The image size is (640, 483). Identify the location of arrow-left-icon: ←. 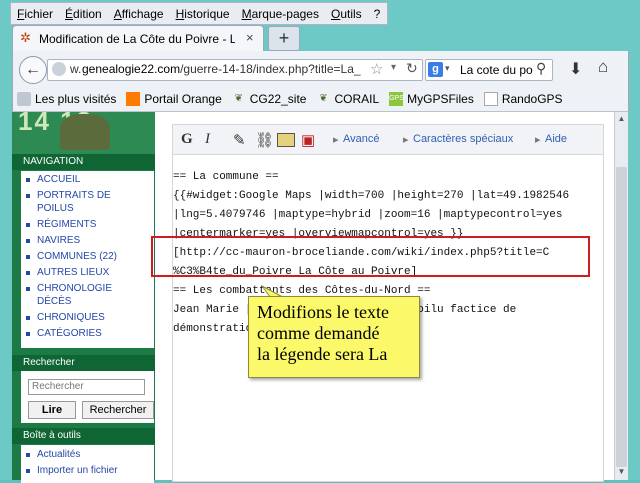
(33, 69).